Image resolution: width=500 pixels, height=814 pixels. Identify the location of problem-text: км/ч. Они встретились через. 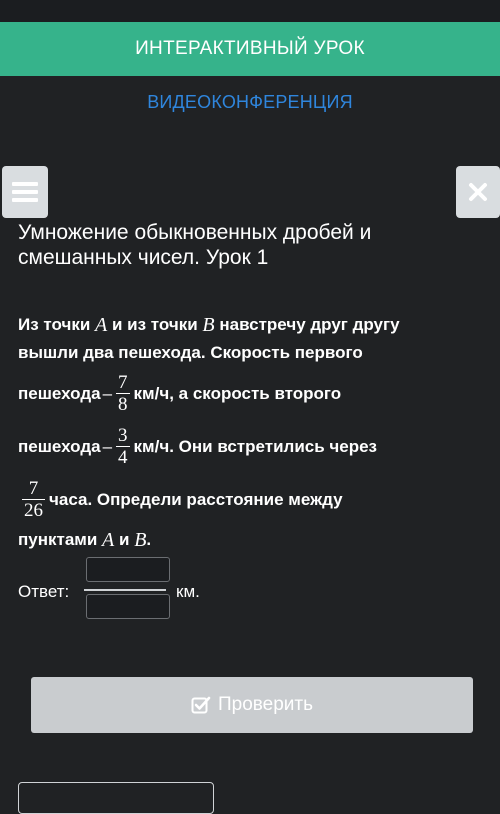
(255, 446).